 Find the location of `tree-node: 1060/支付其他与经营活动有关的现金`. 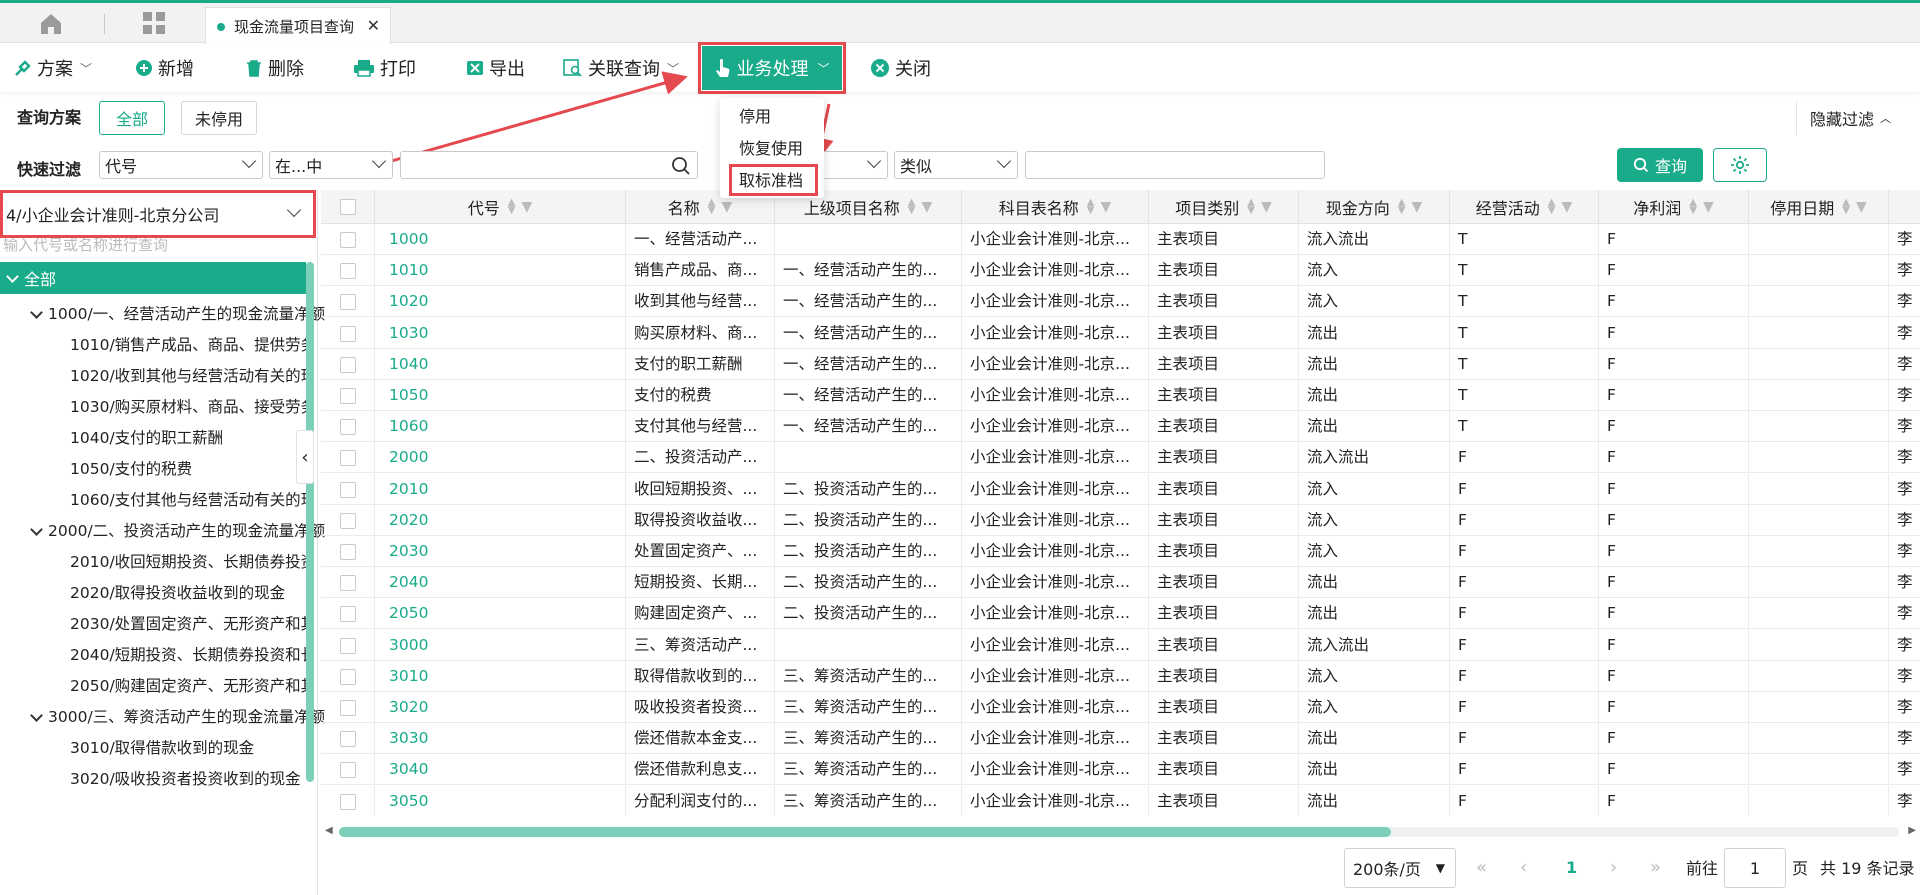

tree-node: 1060/支付其他与经营活动有关的现金 is located at coordinates (188, 500).